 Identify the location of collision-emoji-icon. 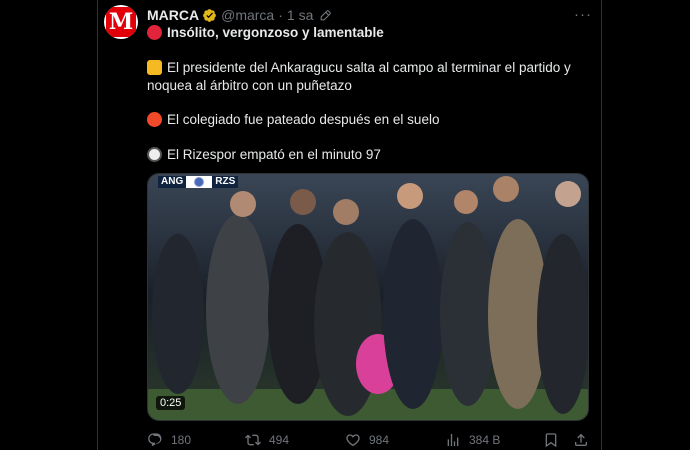
(154, 119).